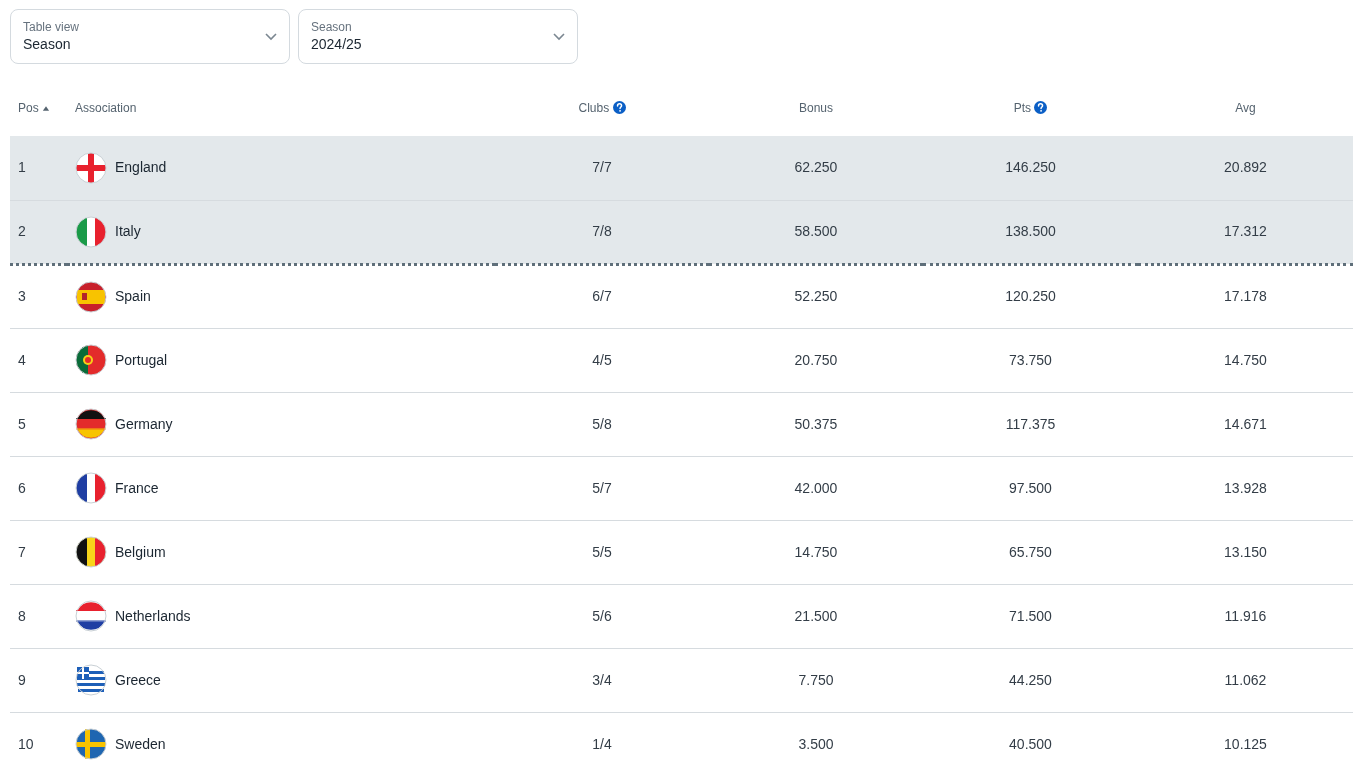 The image size is (1367, 775). What do you see at coordinates (602, 231) in the screenshot?
I see `table-cell: 7/8` at bounding box center [602, 231].